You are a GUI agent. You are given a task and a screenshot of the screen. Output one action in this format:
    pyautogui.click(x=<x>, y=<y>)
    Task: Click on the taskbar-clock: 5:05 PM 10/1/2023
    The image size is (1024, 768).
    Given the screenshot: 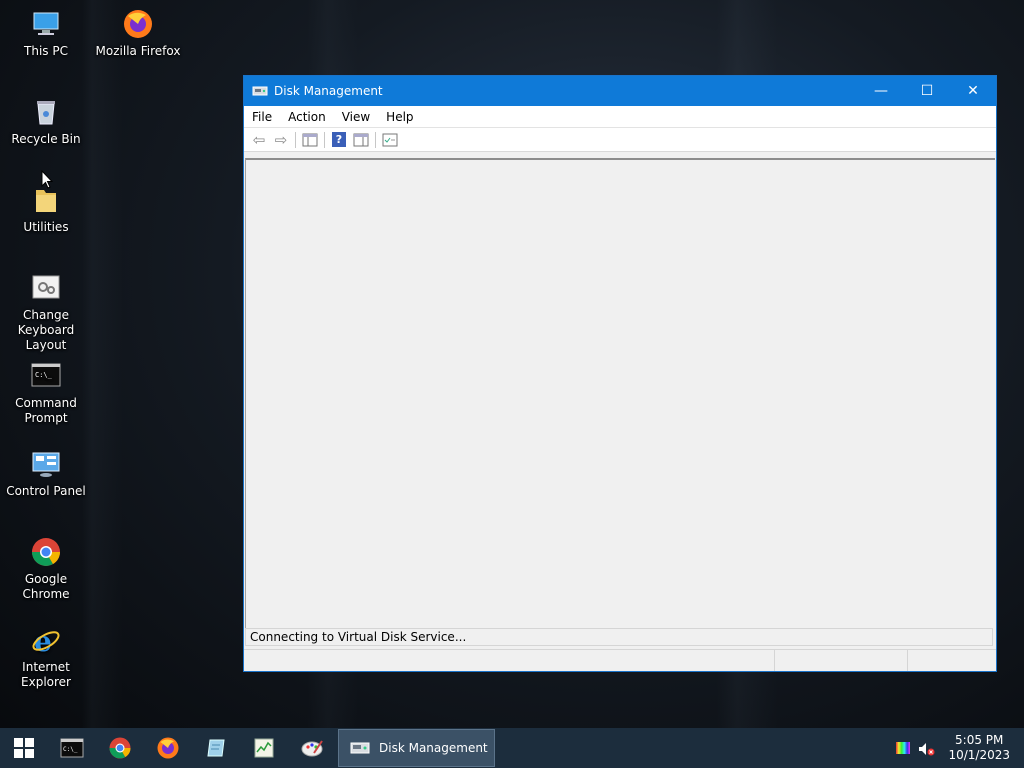 What is the action you would take?
    pyautogui.click(x=983, y=748)
    